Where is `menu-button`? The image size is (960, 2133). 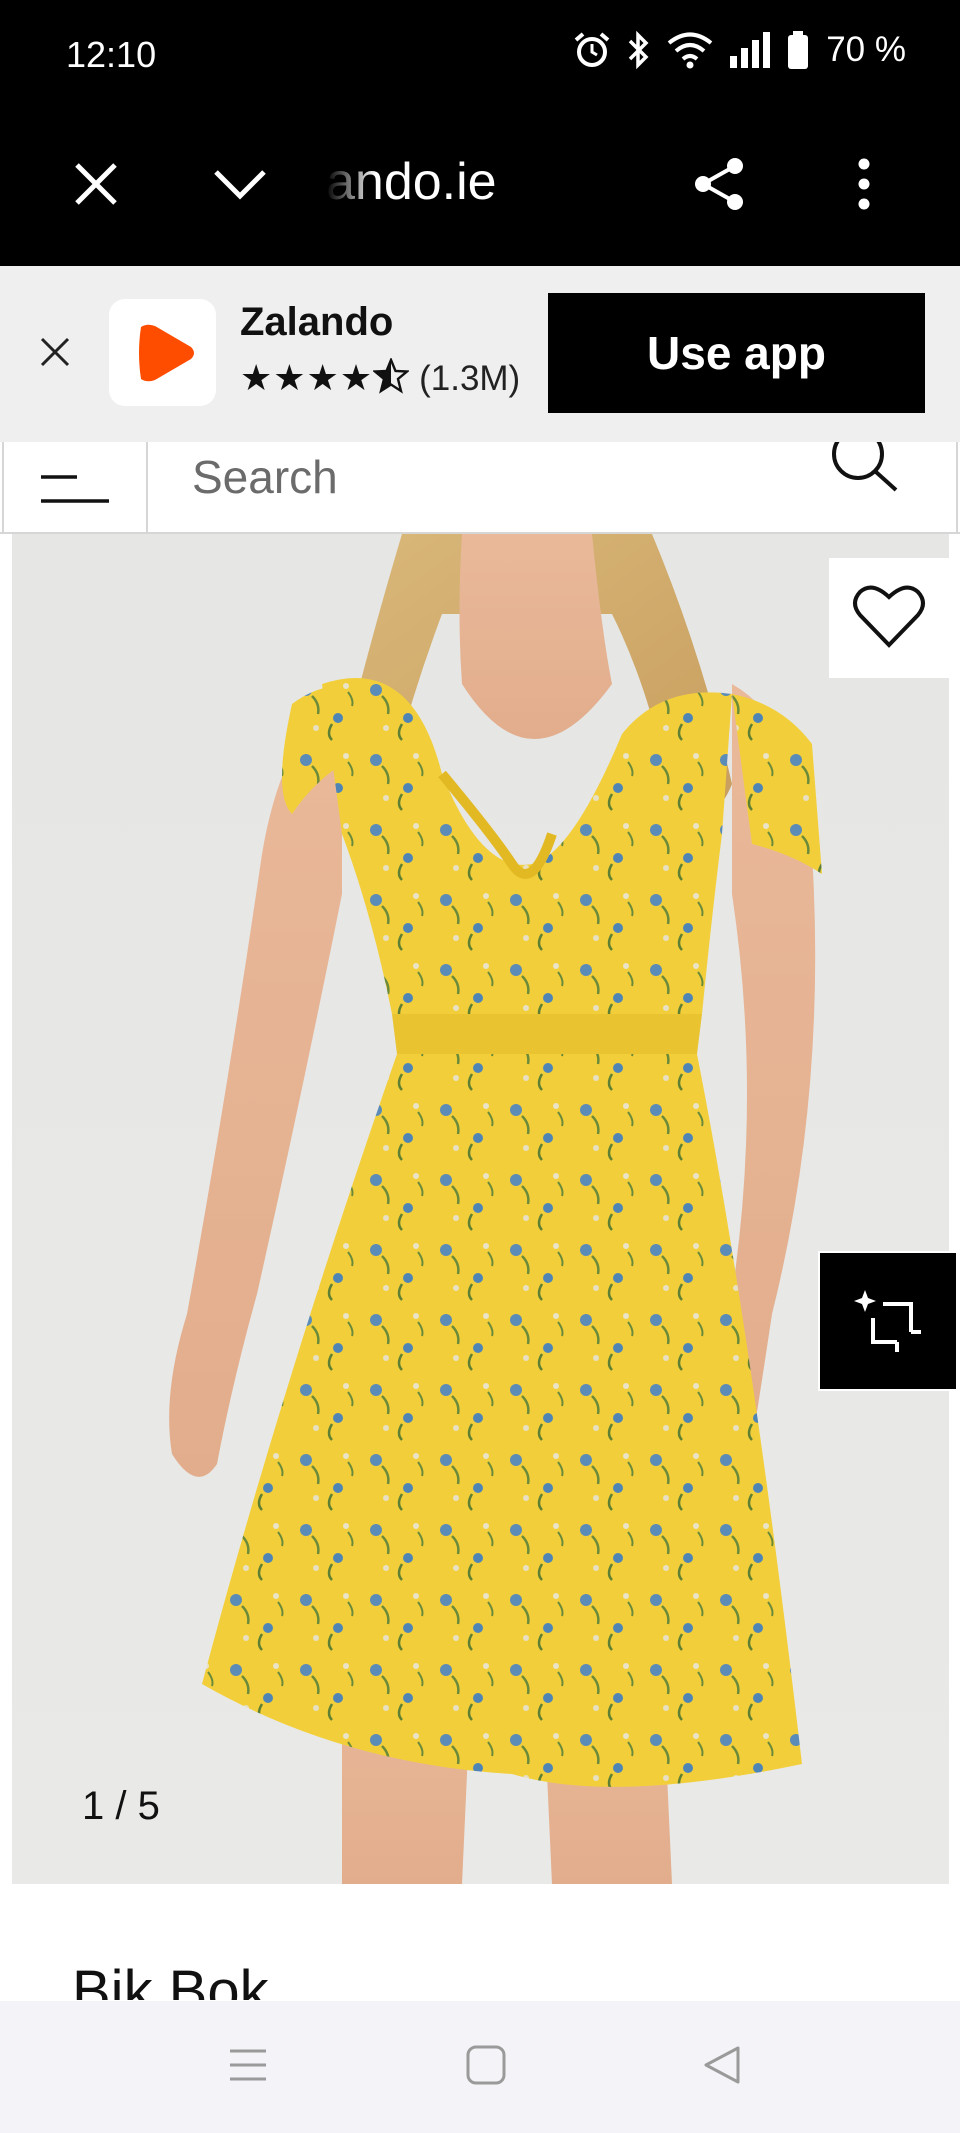 menu-button is located at coordinates (75, 487).